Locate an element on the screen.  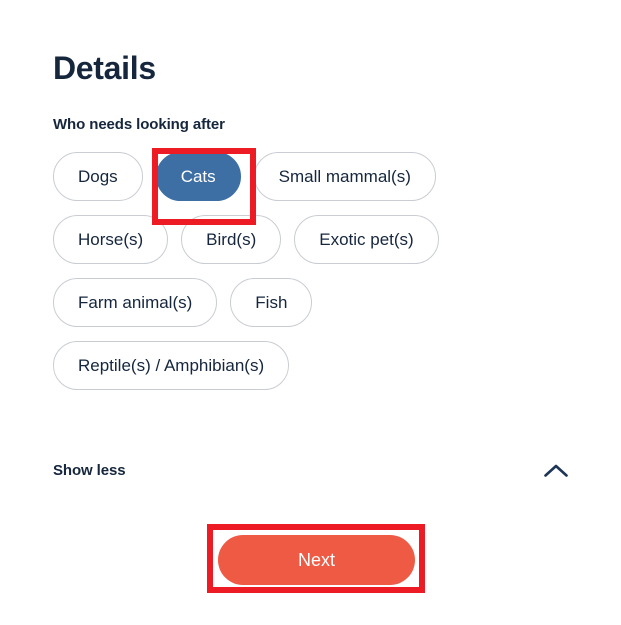
chip-farm-animals: Farm animal(s) is located at coordinates (135, 302).